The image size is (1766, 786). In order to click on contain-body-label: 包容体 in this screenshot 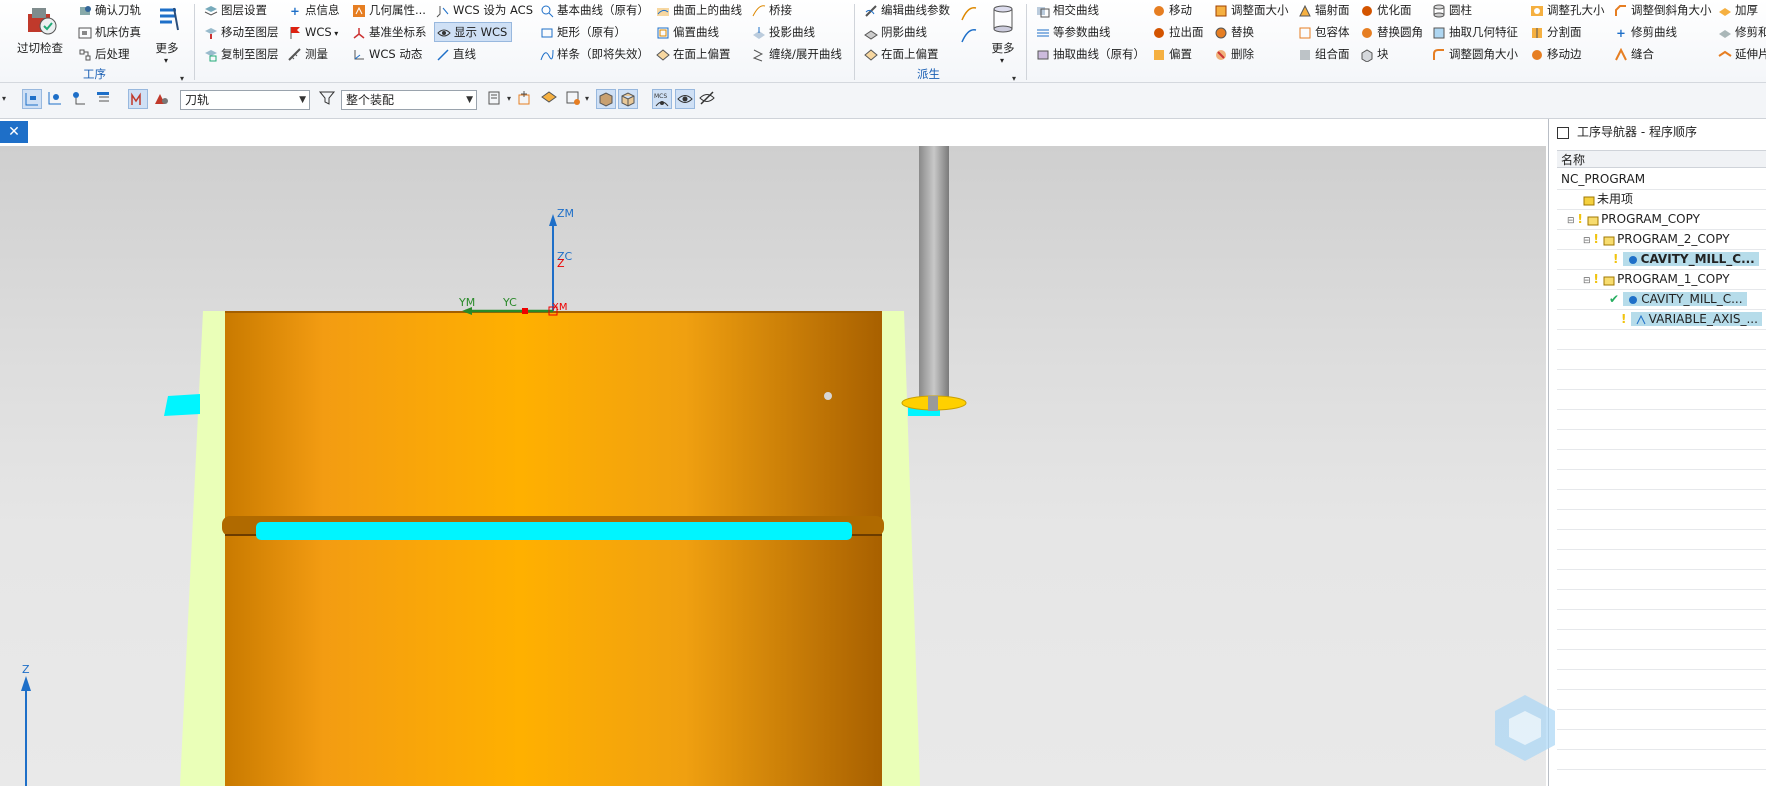, I will do `click(1332, 32)`.